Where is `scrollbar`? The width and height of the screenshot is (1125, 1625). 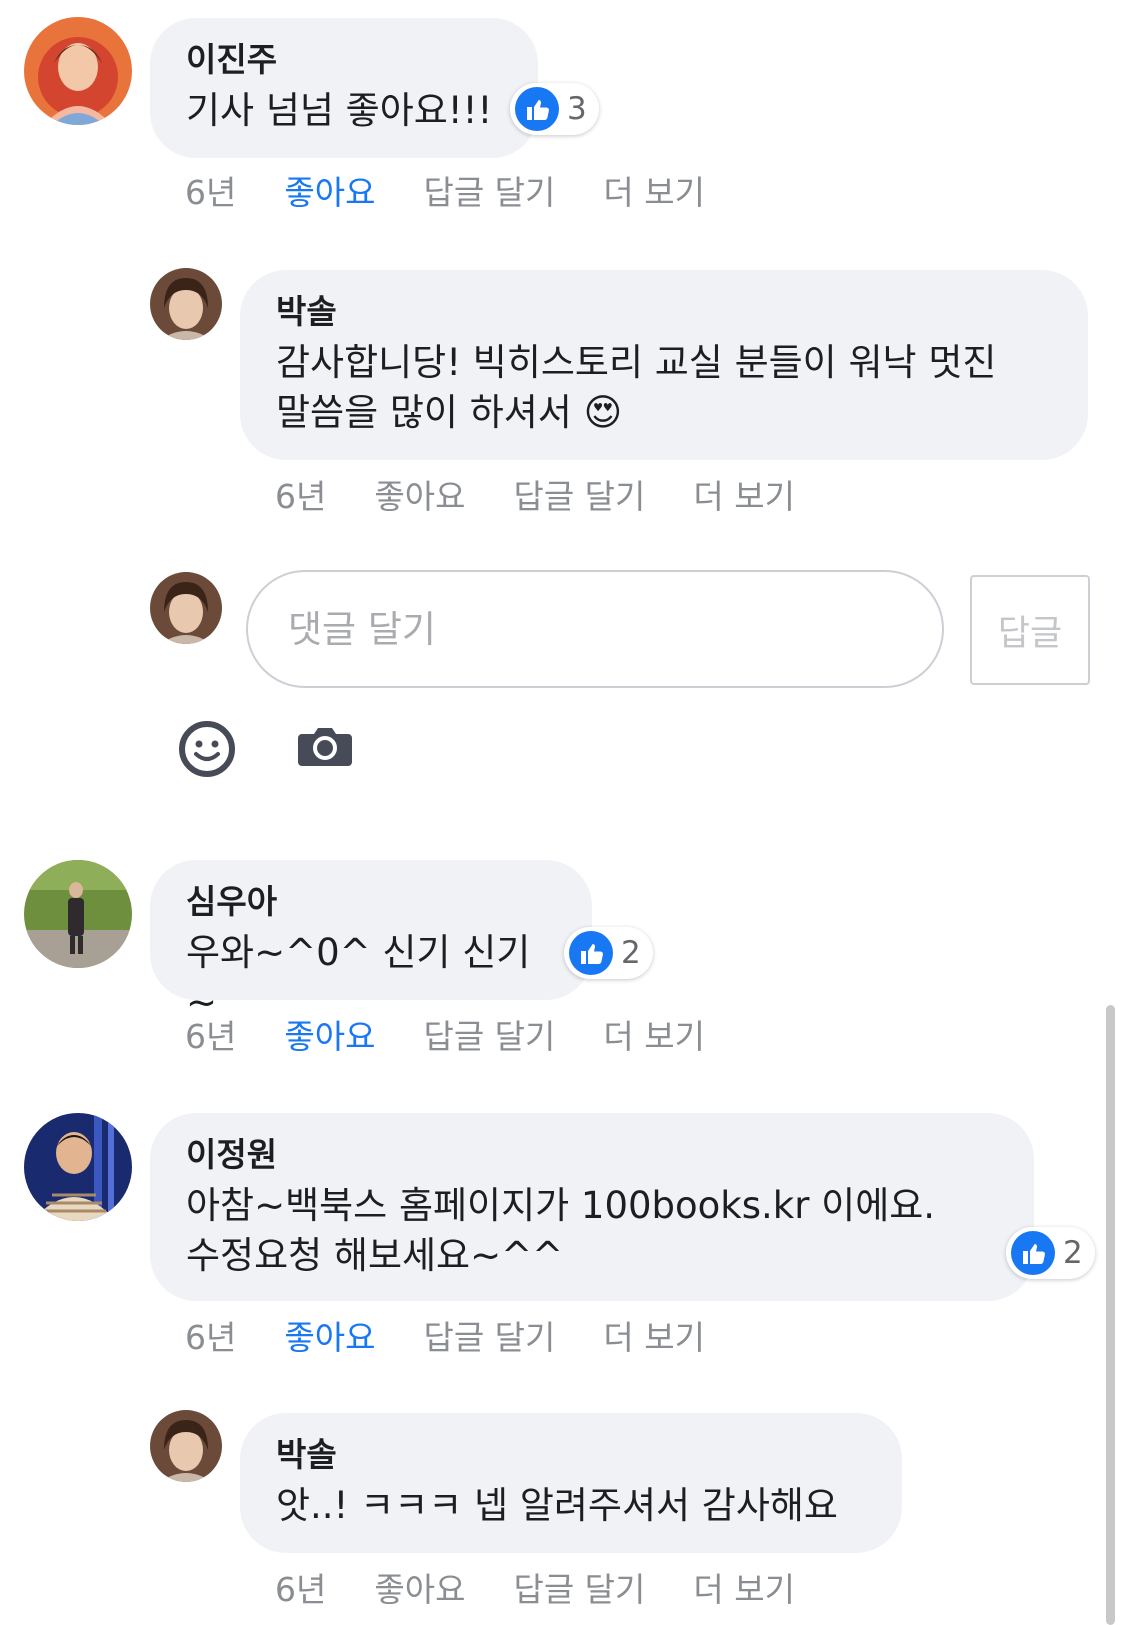
scrollbar is located at coordinates (1110, 1315).